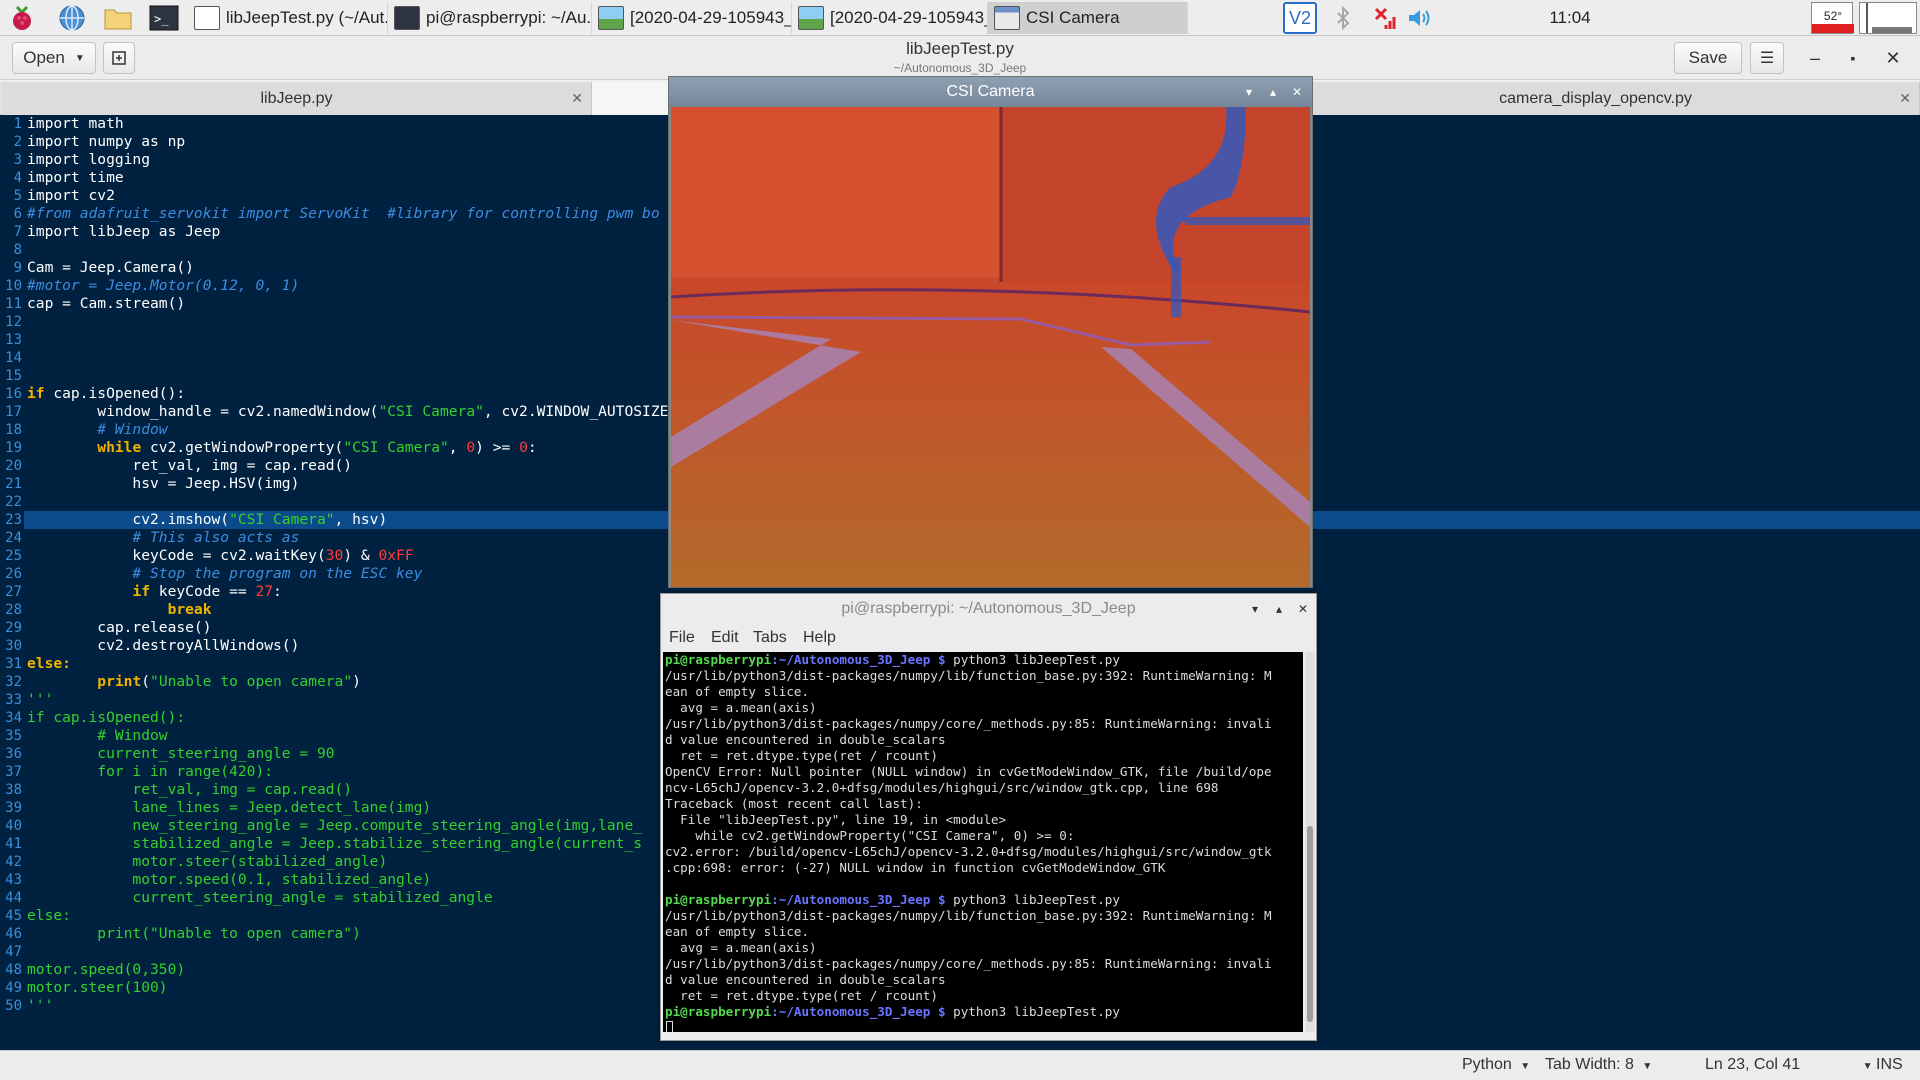  I want to click on line-number: 47, so click(13, 952).